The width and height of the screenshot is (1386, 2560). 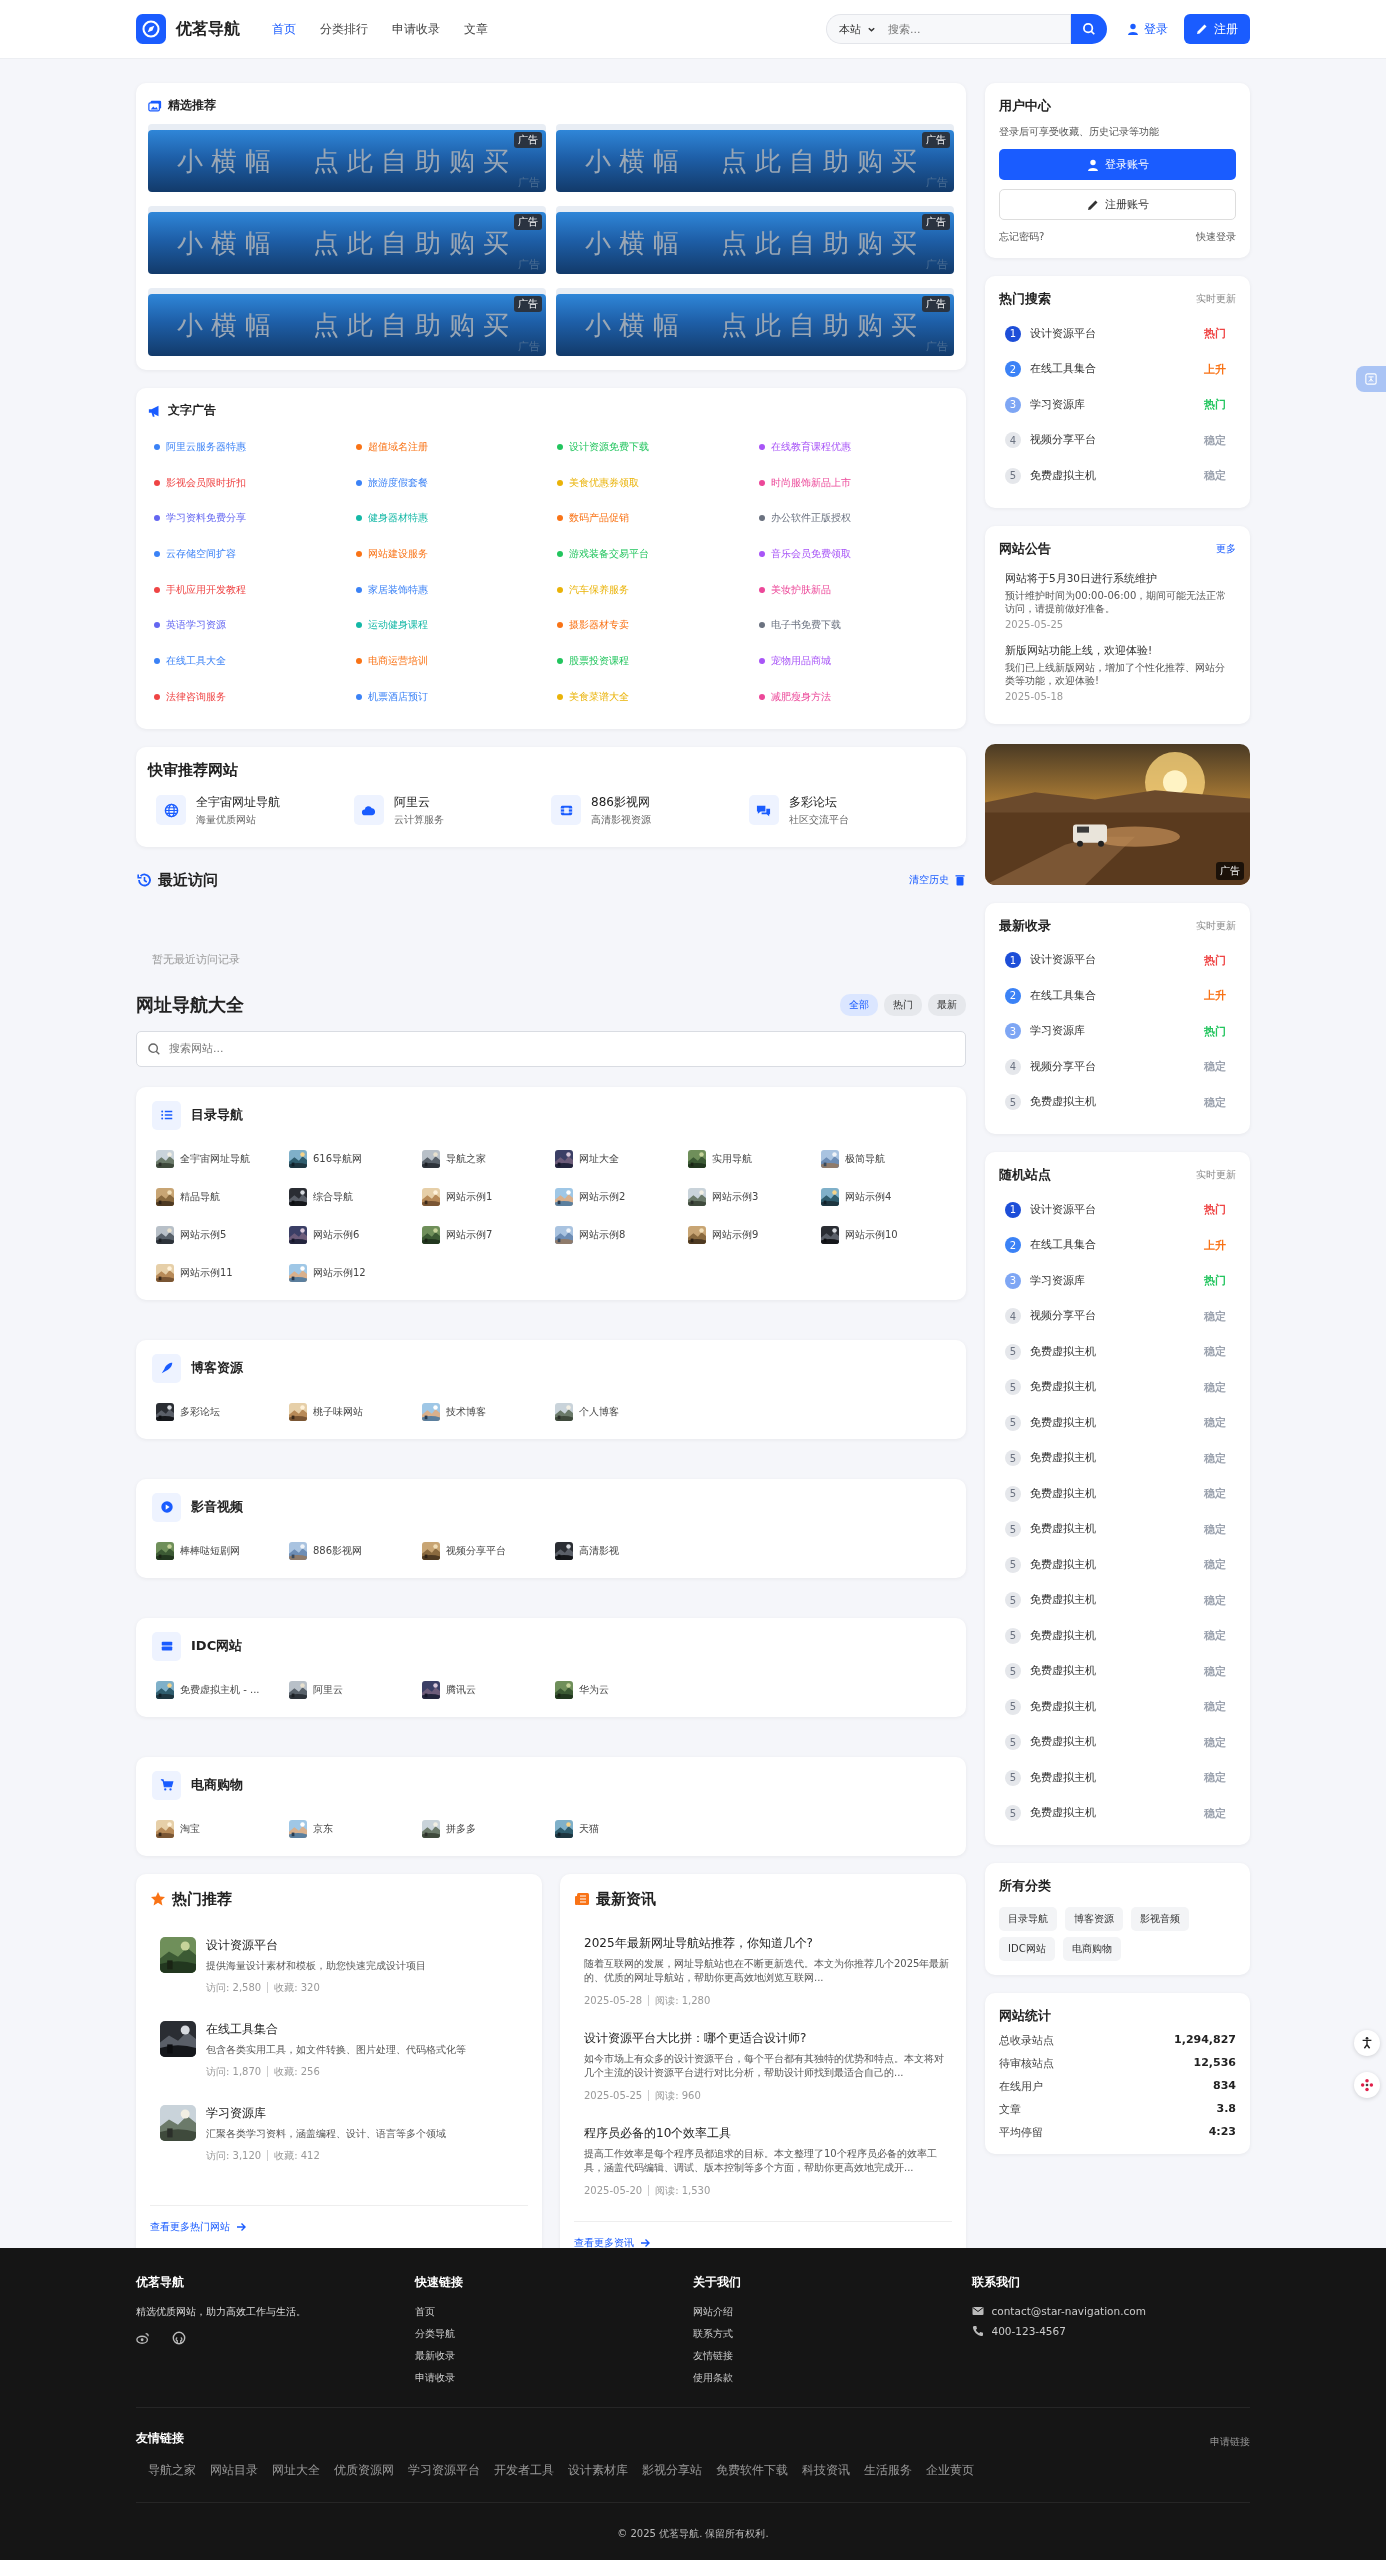 What do you see at coordinates (1367, 2085) in the screenshot?
I see `assistant-button` at bounding box center [1367, 2085].